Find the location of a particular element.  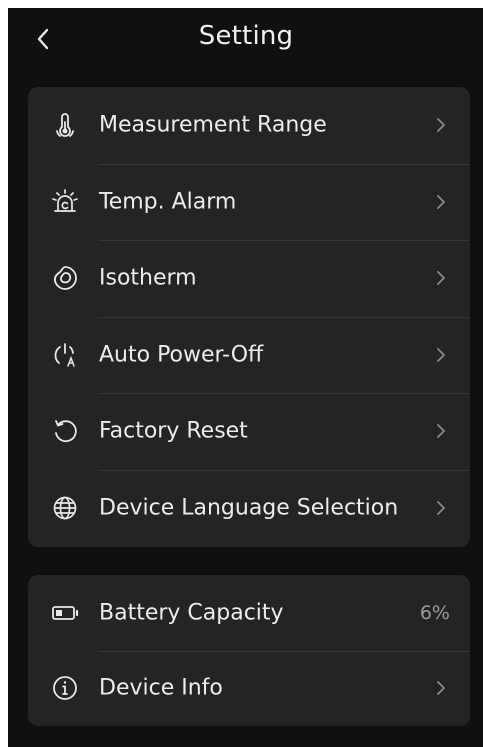

info-icon is located at coordinates (65, 688).